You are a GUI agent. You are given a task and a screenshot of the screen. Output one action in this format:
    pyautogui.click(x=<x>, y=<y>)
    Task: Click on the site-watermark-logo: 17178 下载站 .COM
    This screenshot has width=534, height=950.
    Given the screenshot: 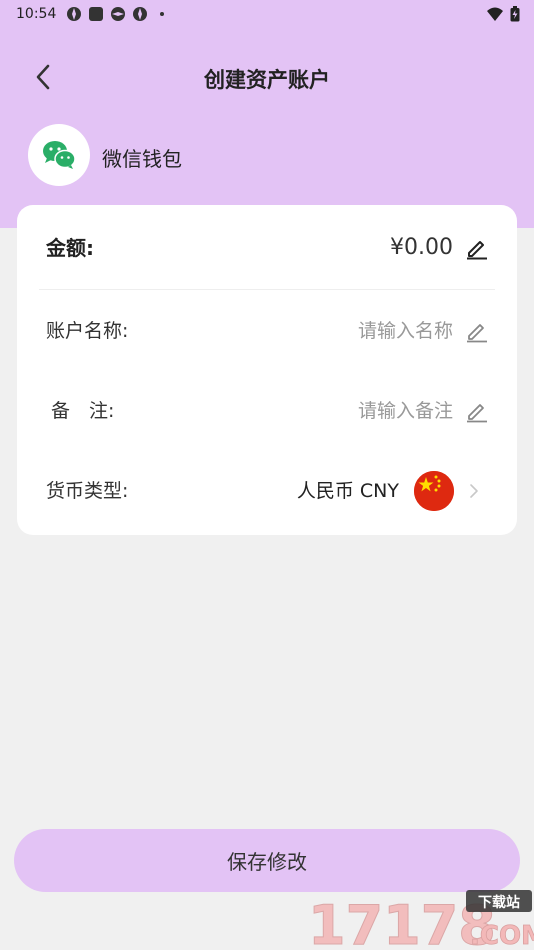 What is the action you would take?
    pyautogui.click(x=421, y=920)
    